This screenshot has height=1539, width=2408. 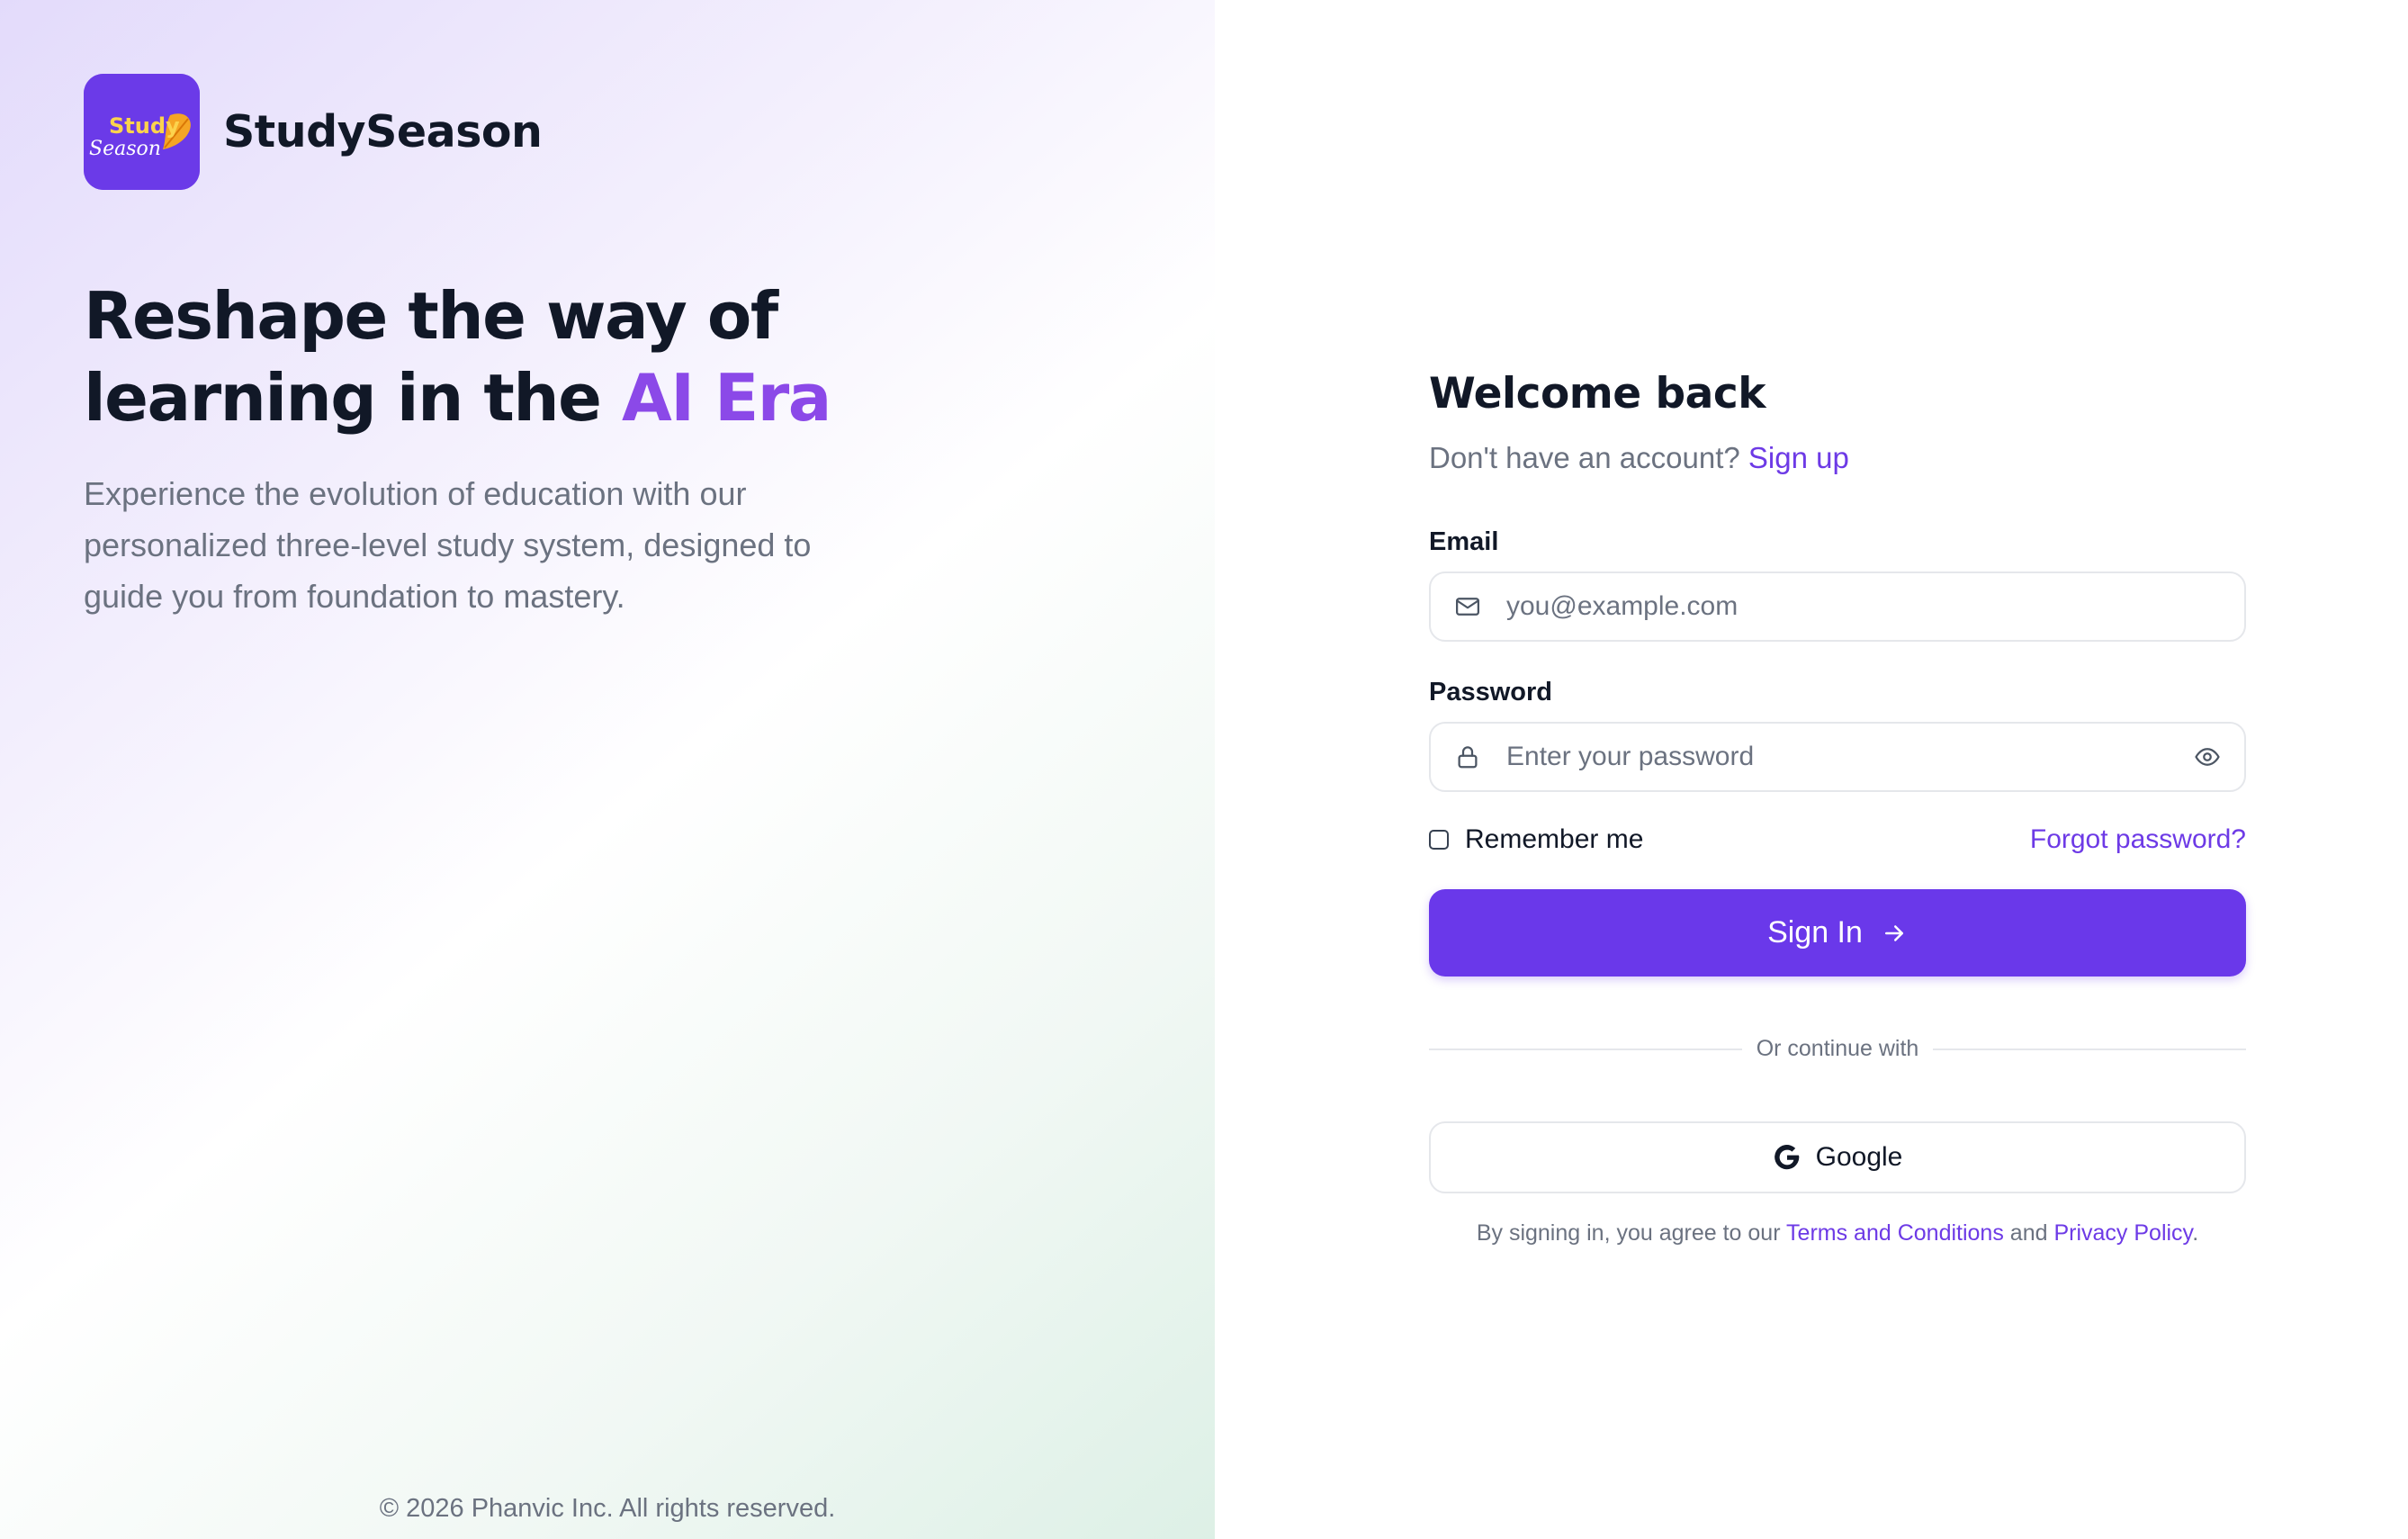 I want to click on logo-text-bottom: Season, so click(x=125, y=149).